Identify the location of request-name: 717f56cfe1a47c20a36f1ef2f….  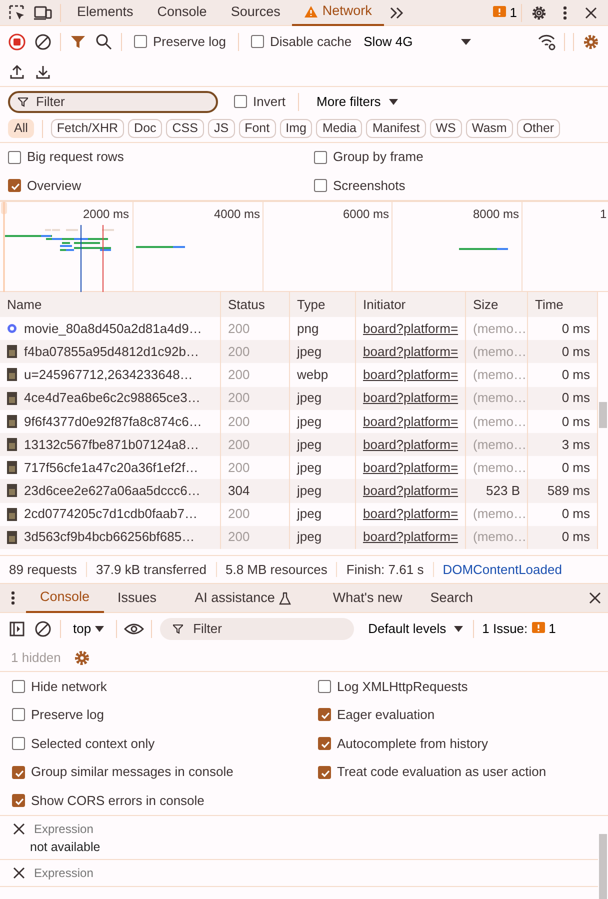
(111, 468).